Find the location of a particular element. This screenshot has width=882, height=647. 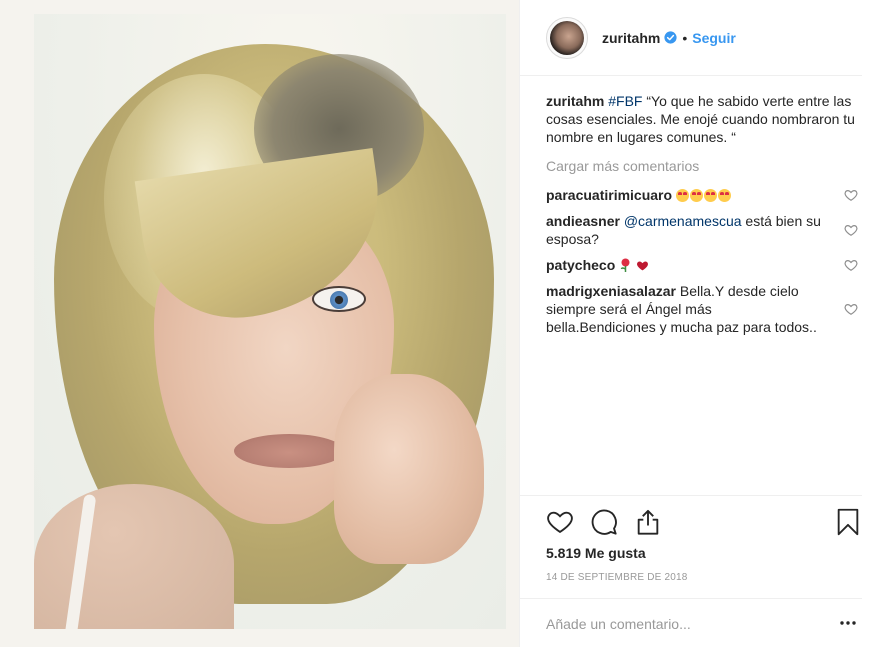

share-button is located at coordinates (648, 522).